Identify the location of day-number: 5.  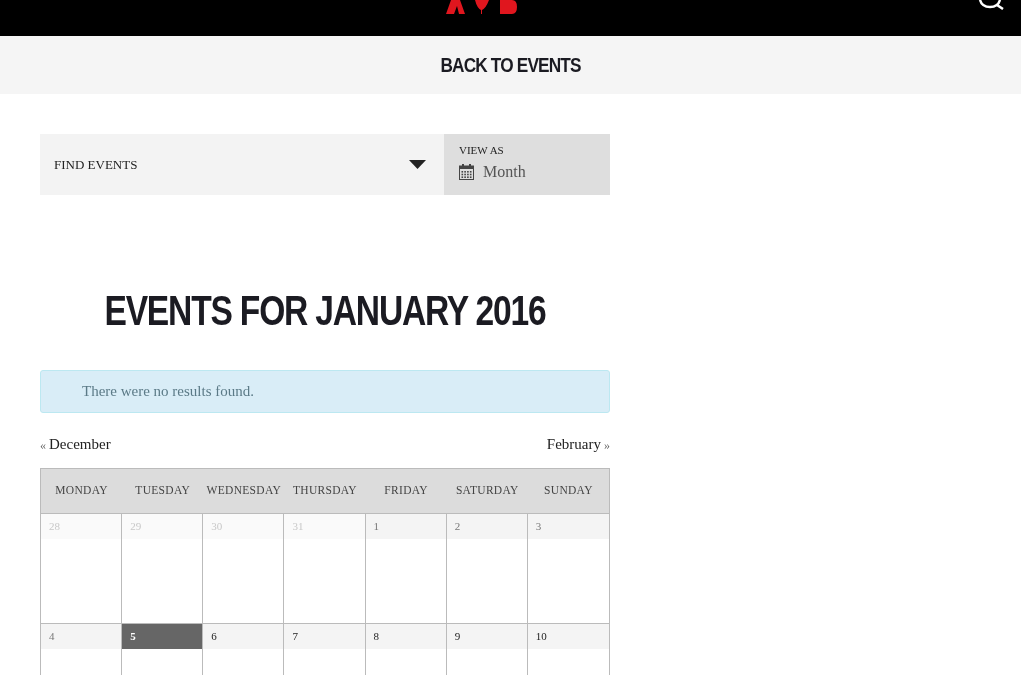
(162, 636).